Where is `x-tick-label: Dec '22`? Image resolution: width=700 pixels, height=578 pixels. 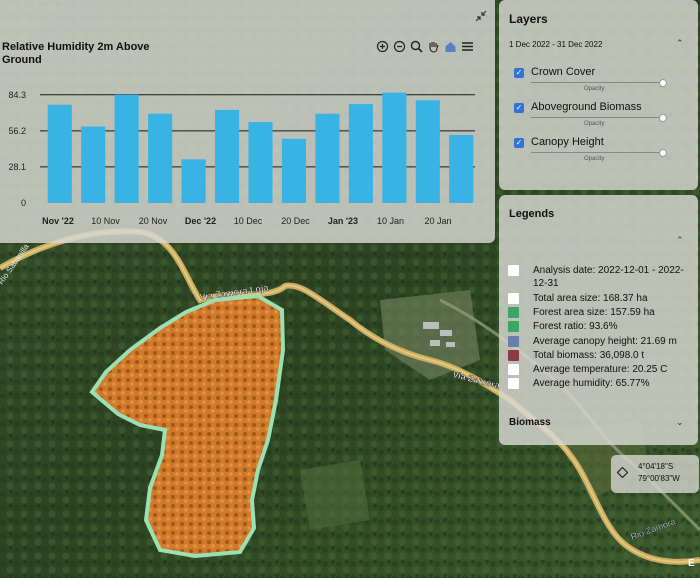 x-tick-label: Dec '22 is located at coordinates (200, 221).